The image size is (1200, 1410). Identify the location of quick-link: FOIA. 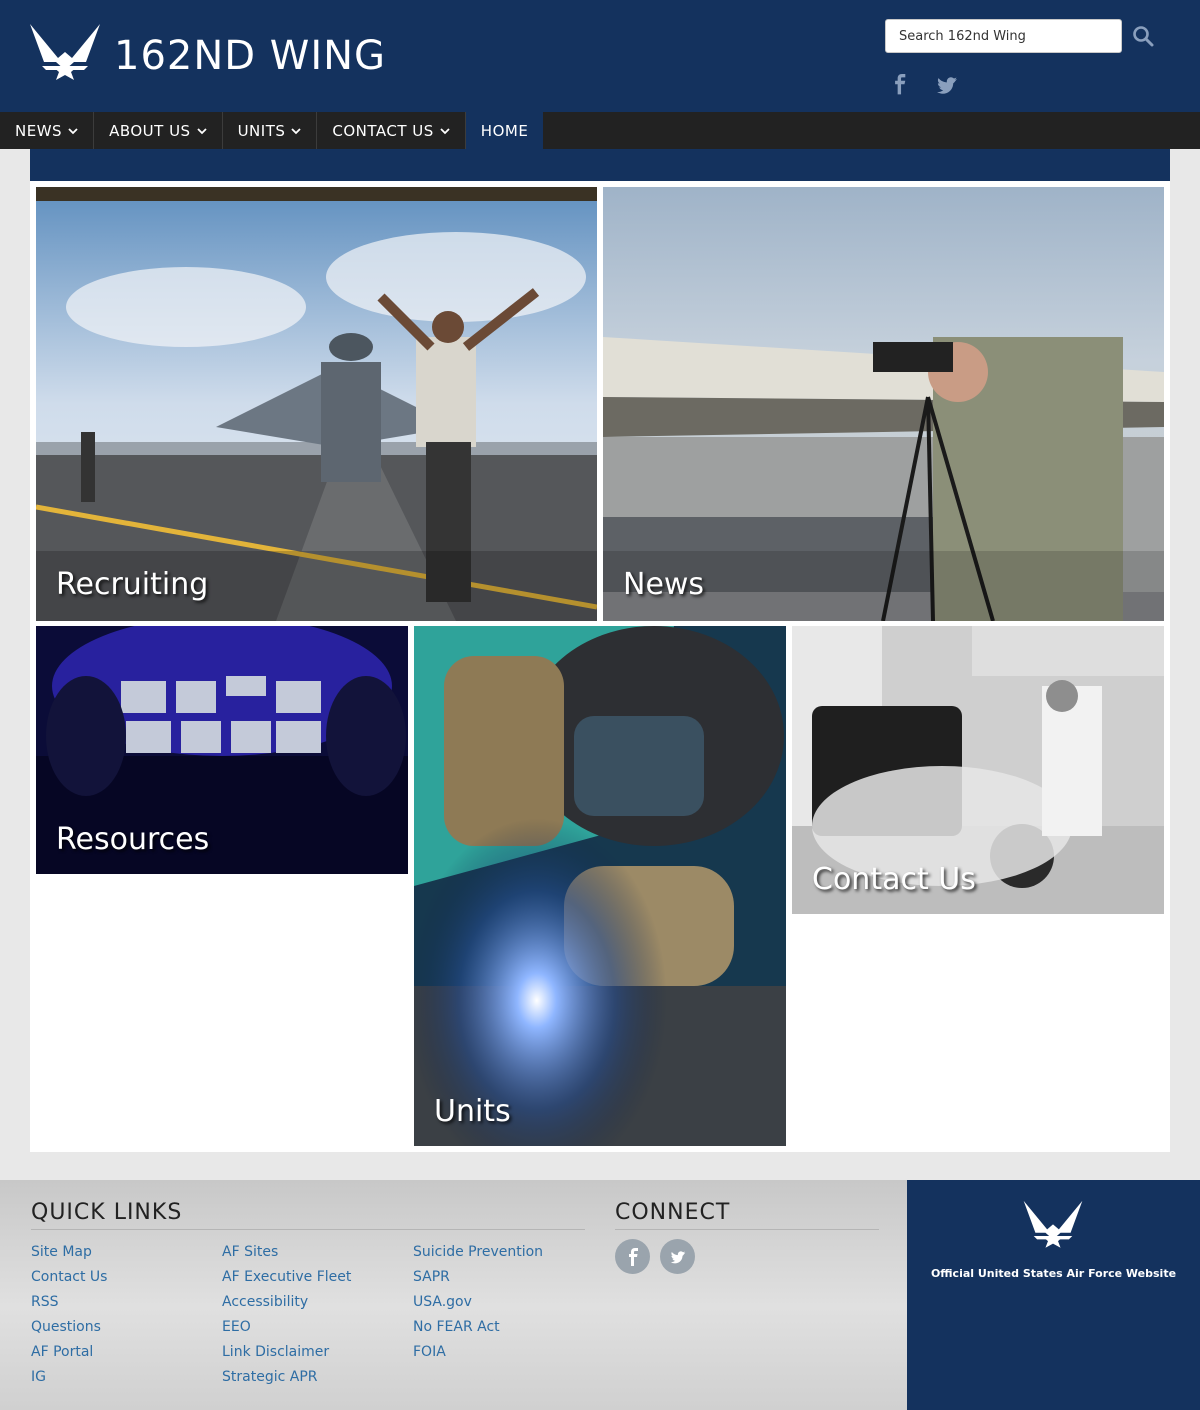
(478, 1352).